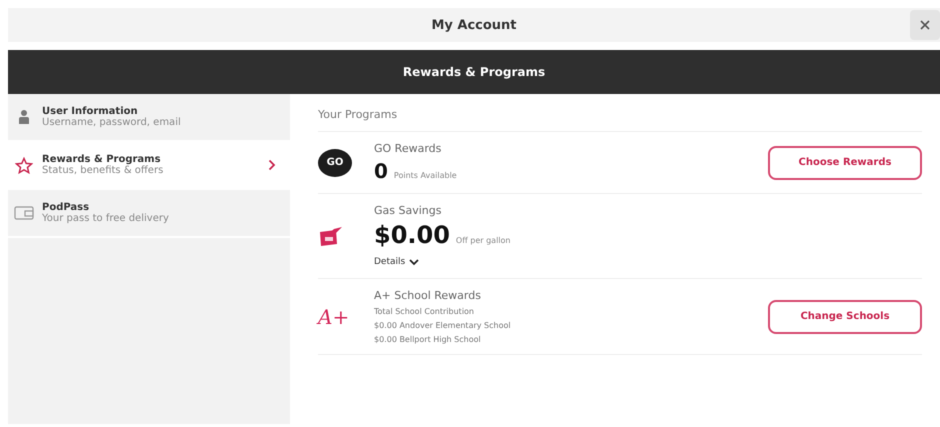 Image resolution: width=940 pixels, height=427 pixels. I want to click on value-caption: Off per gallon, so click(483, 240).